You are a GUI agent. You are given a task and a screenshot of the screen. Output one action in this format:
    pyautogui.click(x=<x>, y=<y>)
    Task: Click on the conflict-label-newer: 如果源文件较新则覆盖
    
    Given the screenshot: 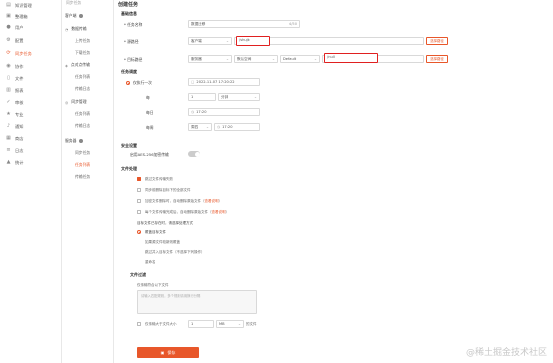 What is the action you would take?
    pyautogui.click(x=162, y=242)
    